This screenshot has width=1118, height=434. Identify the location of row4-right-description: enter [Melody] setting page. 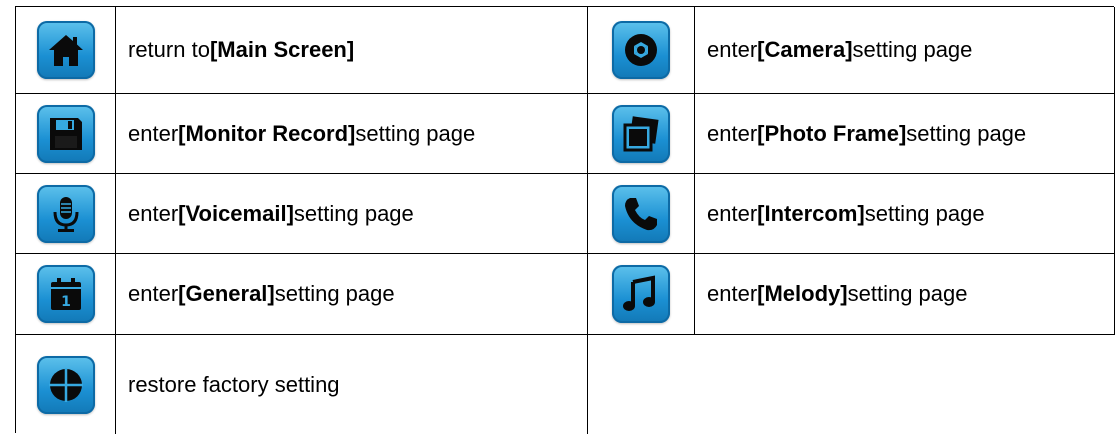
(905, 294).